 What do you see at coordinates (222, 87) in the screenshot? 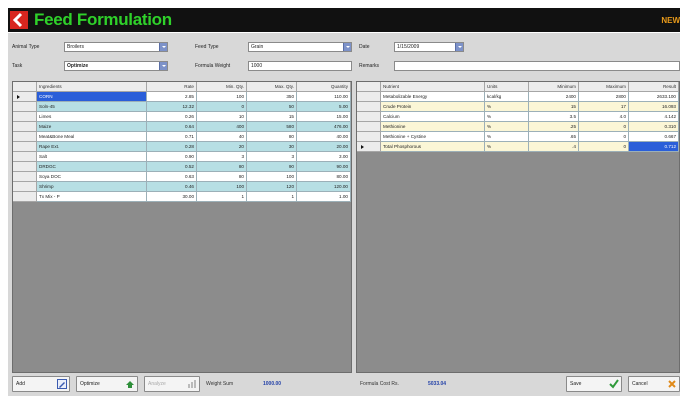
I see `ingredients-header-min: Min. Qty.` at bounding box center [222, 87].